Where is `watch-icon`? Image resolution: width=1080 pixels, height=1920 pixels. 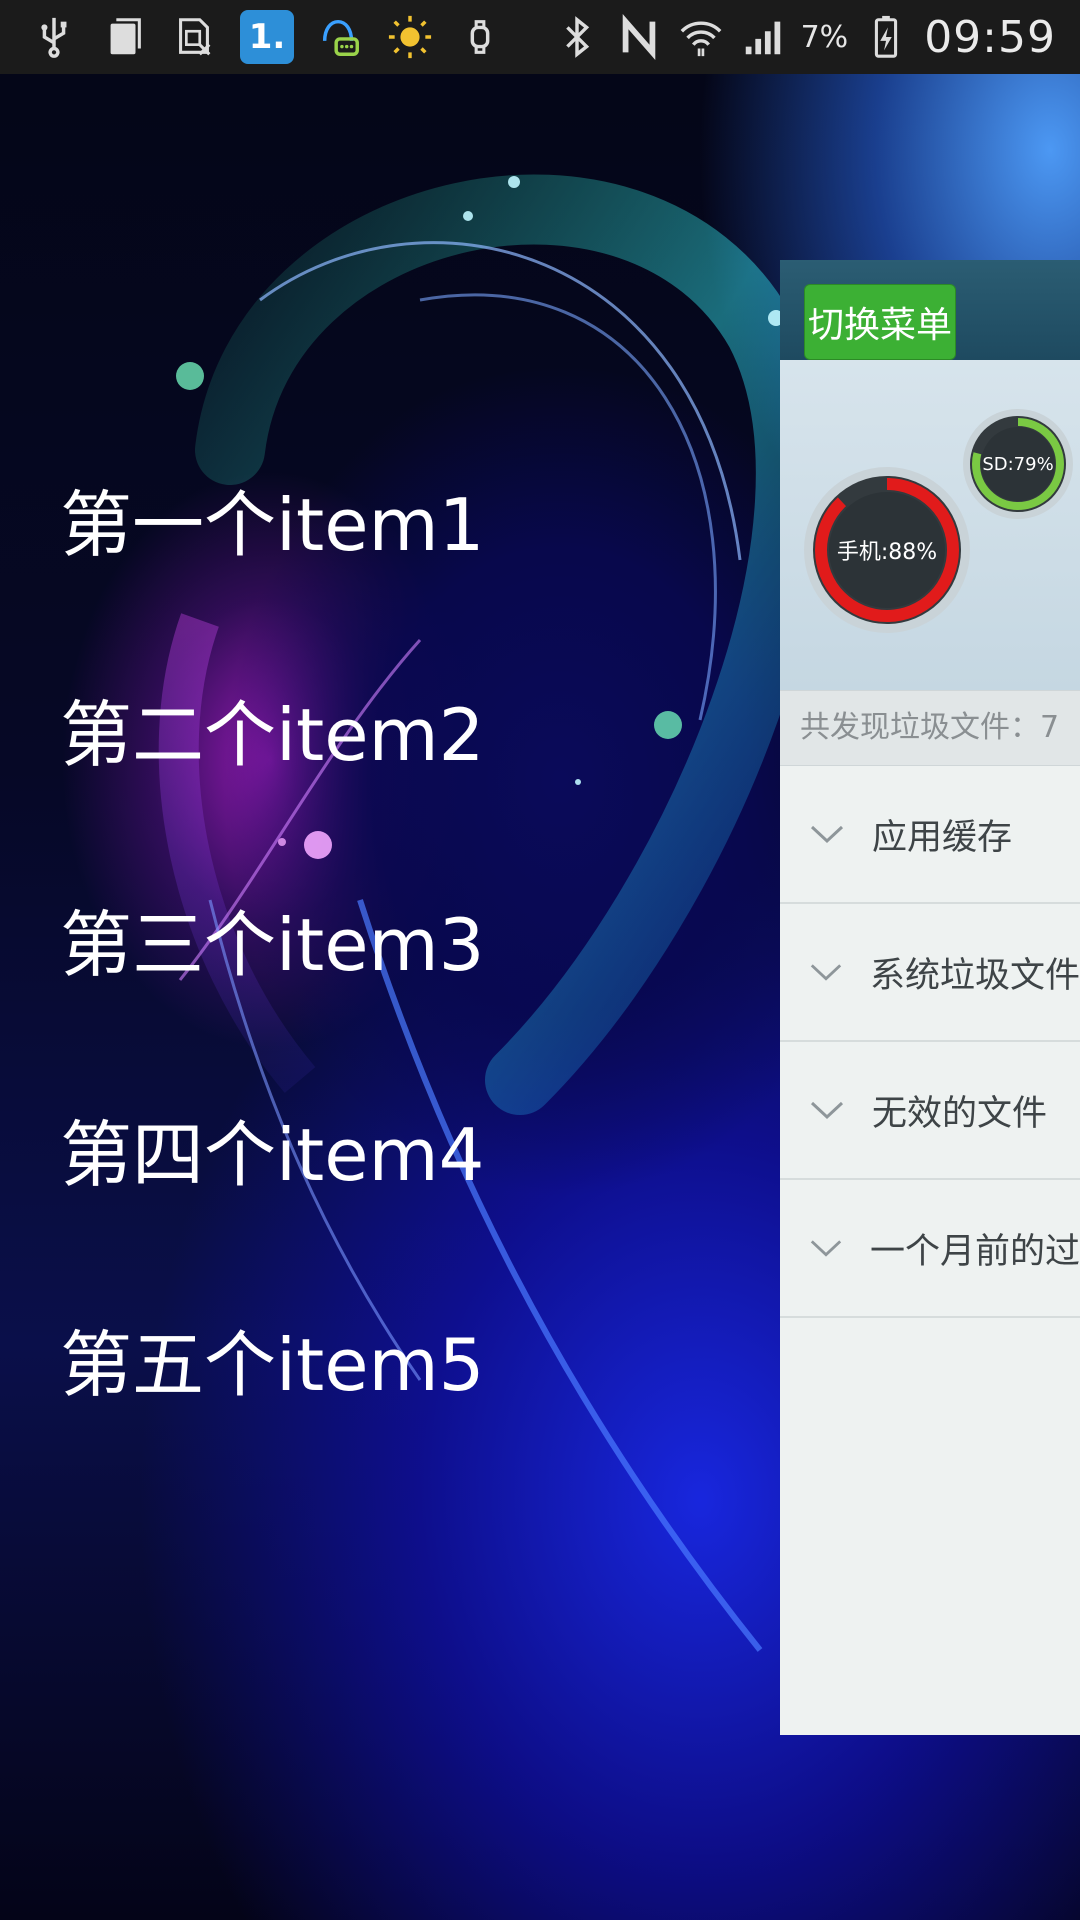
watch-icon is located at coordinates (480, 37).